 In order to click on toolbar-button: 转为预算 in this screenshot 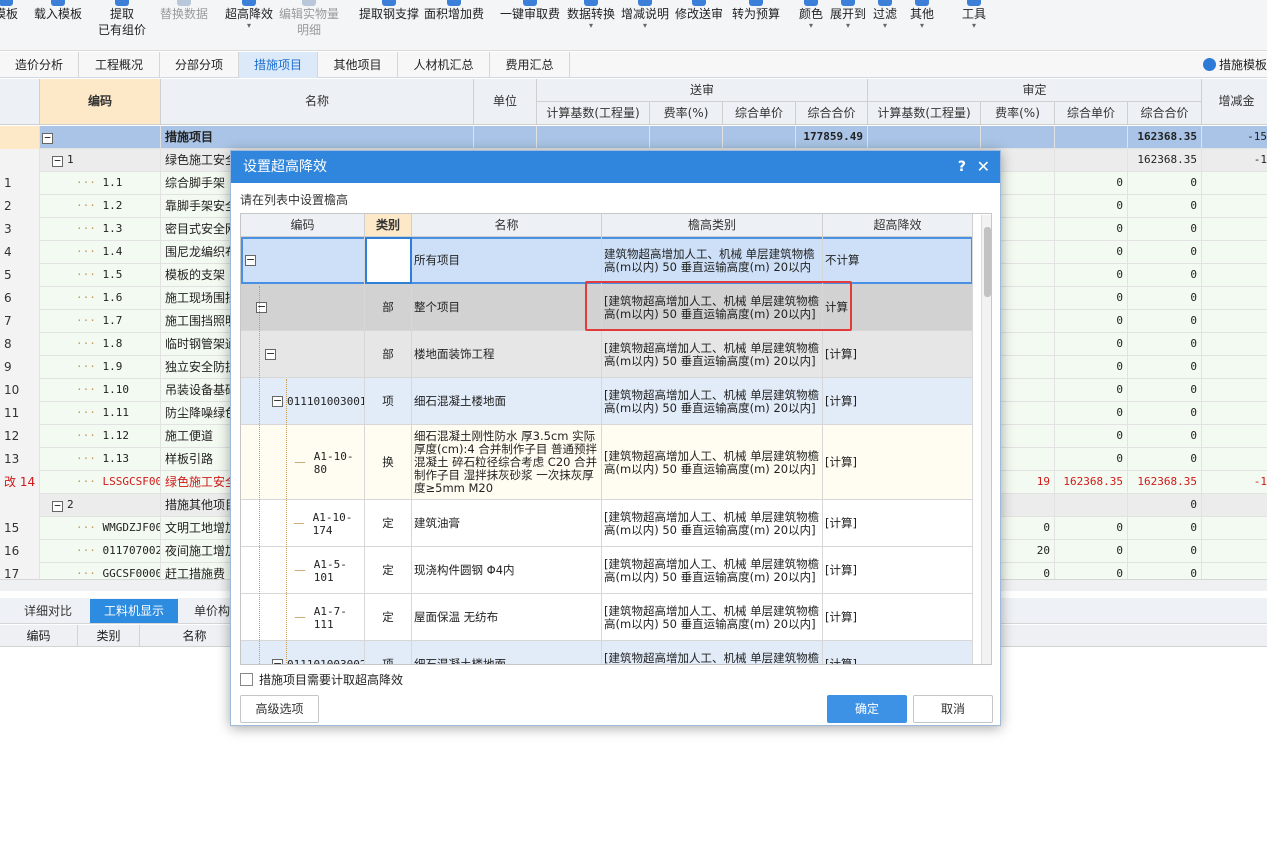, I will do `click(756, 25)`.